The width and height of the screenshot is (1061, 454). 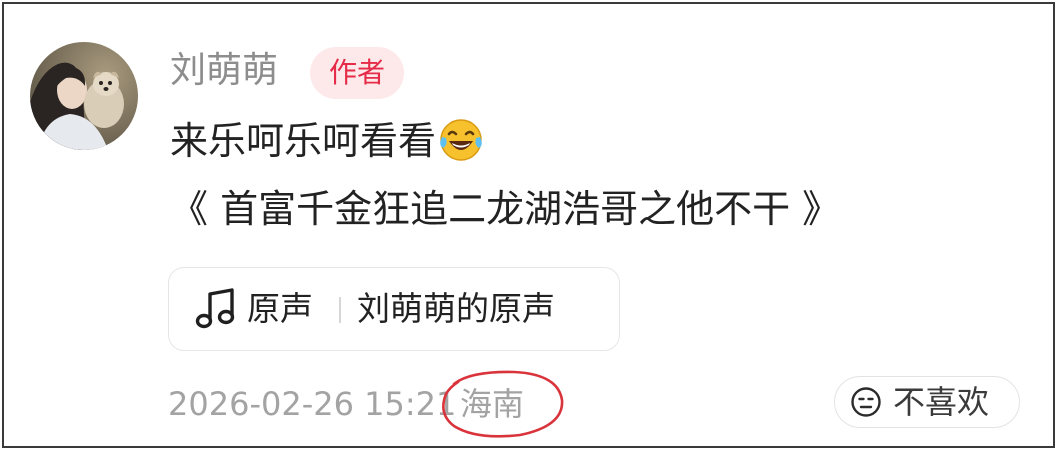 I want to click on comment-timestamp: 2026-02-26 15:21, so click(x=312, y=404).